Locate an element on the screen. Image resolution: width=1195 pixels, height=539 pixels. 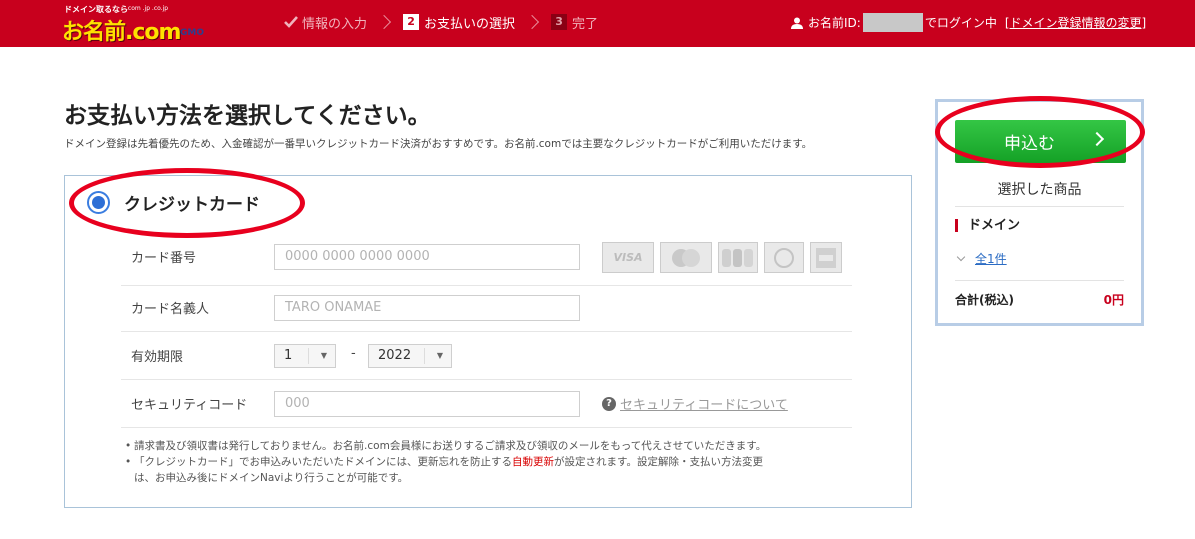
logo-company: GMO is located at coordinates (192, 33).